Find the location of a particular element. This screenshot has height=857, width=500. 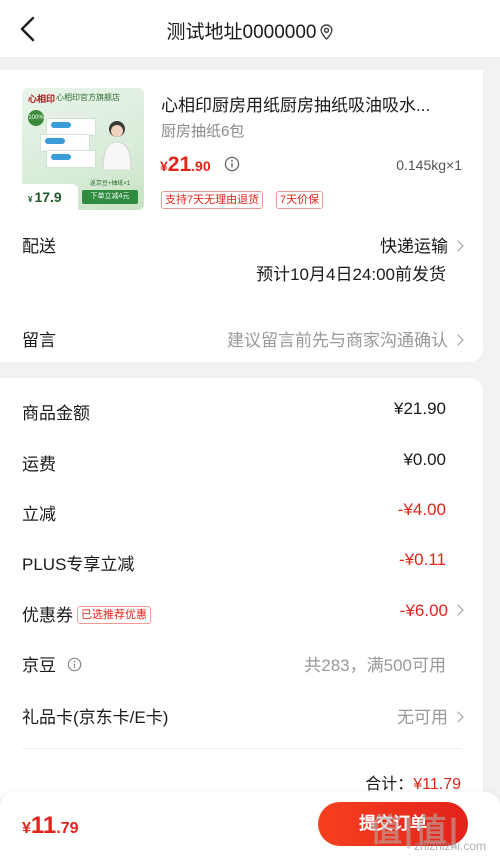

watermark-url: zhizhizhi.com is located at coordinates (449, 846).